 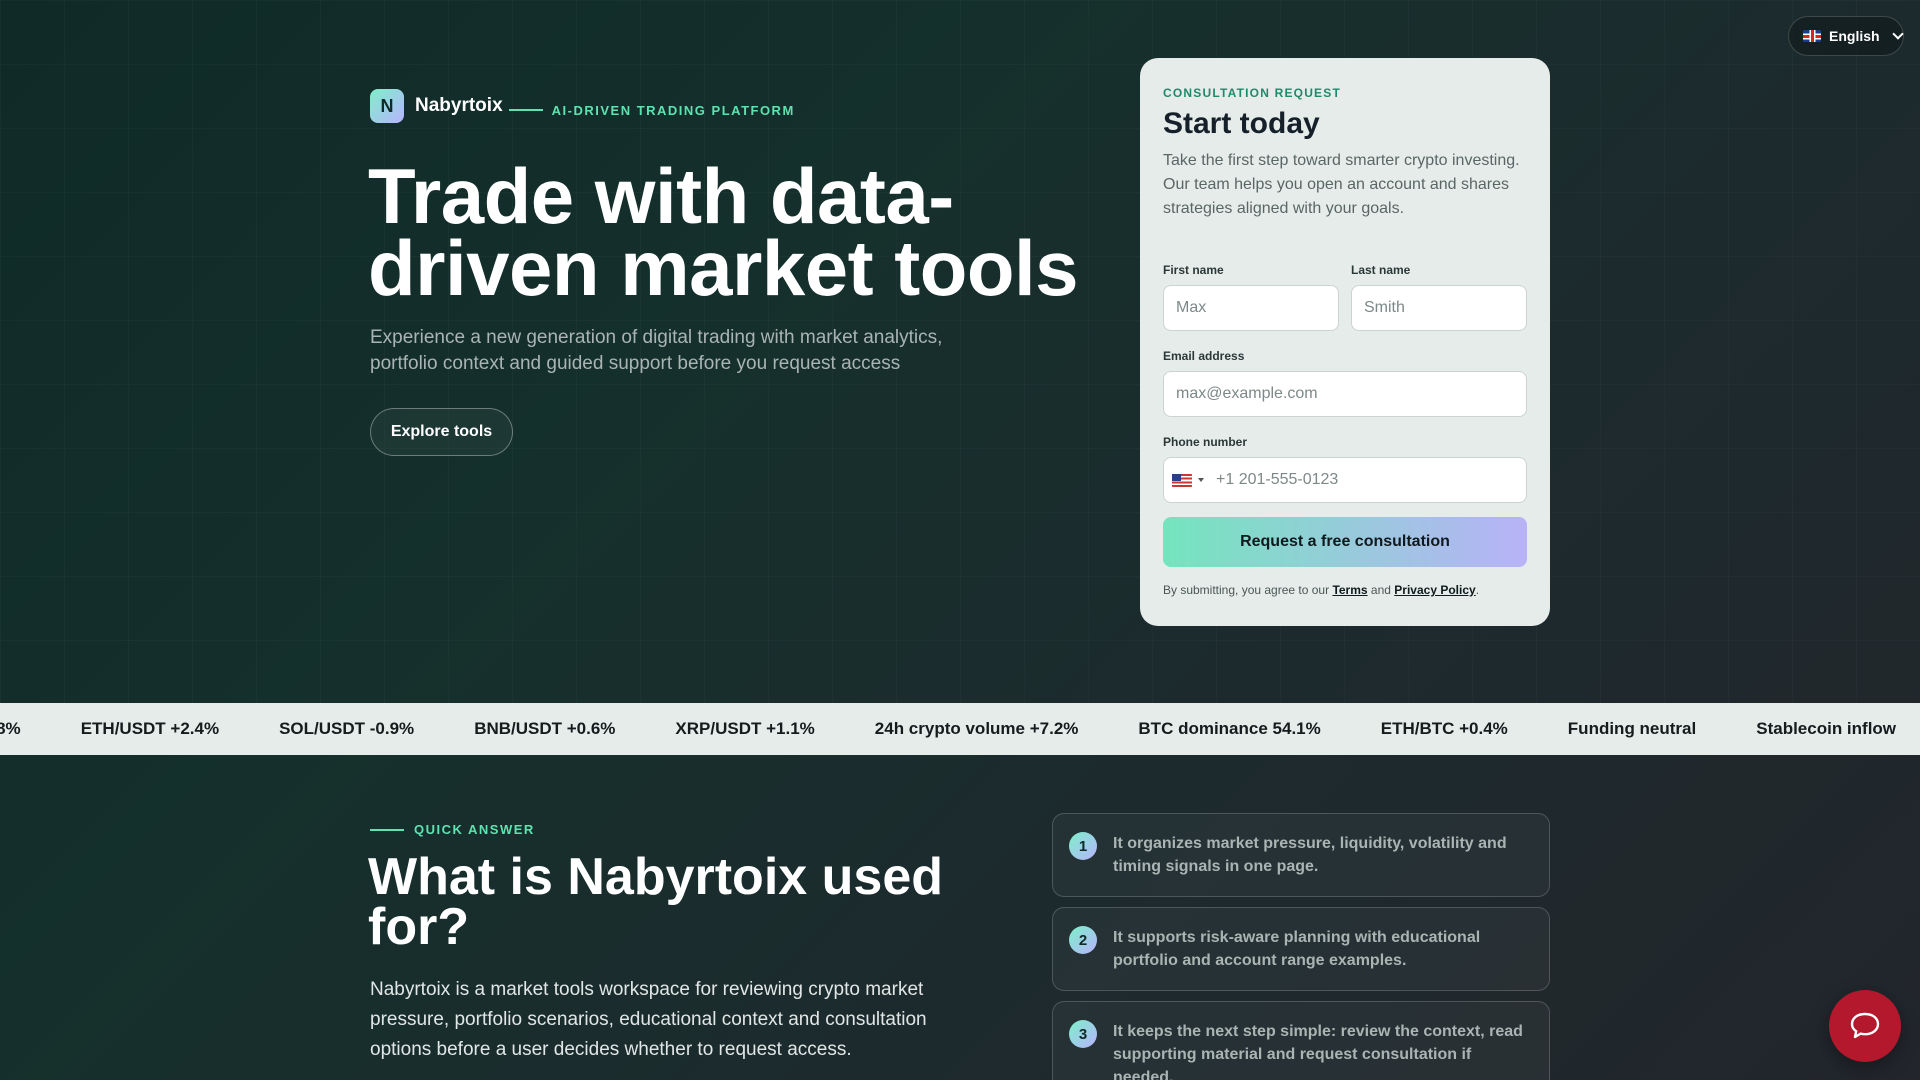 What do you see at coordinates (459, 106) in the screenshot?
I see `brand-name: Nabyrtoix` at bounding box center [459, 106].